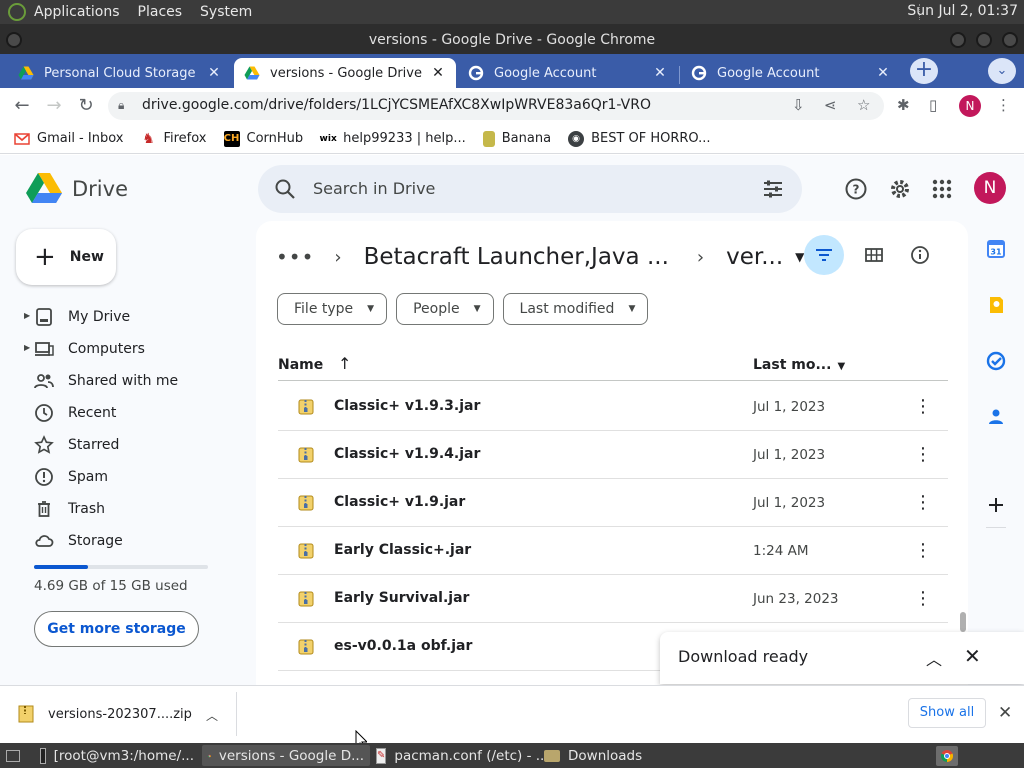 Image resolution: width=1024 pixels, height=770 pixels. Describe the element at coordinates (17, 755) in the screenshot. I see `show-desktop-button` at that location.